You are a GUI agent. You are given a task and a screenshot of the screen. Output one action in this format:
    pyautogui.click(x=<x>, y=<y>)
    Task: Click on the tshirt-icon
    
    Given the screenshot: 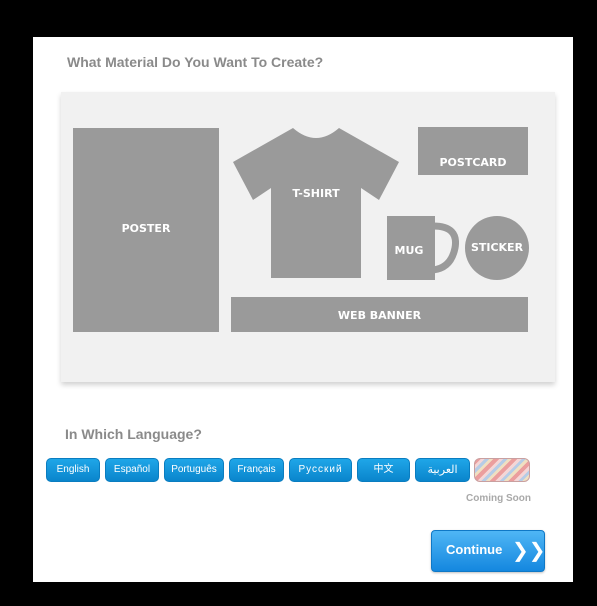 What is the action you would take?
    pyautogui.click(x=316, y=203)
    